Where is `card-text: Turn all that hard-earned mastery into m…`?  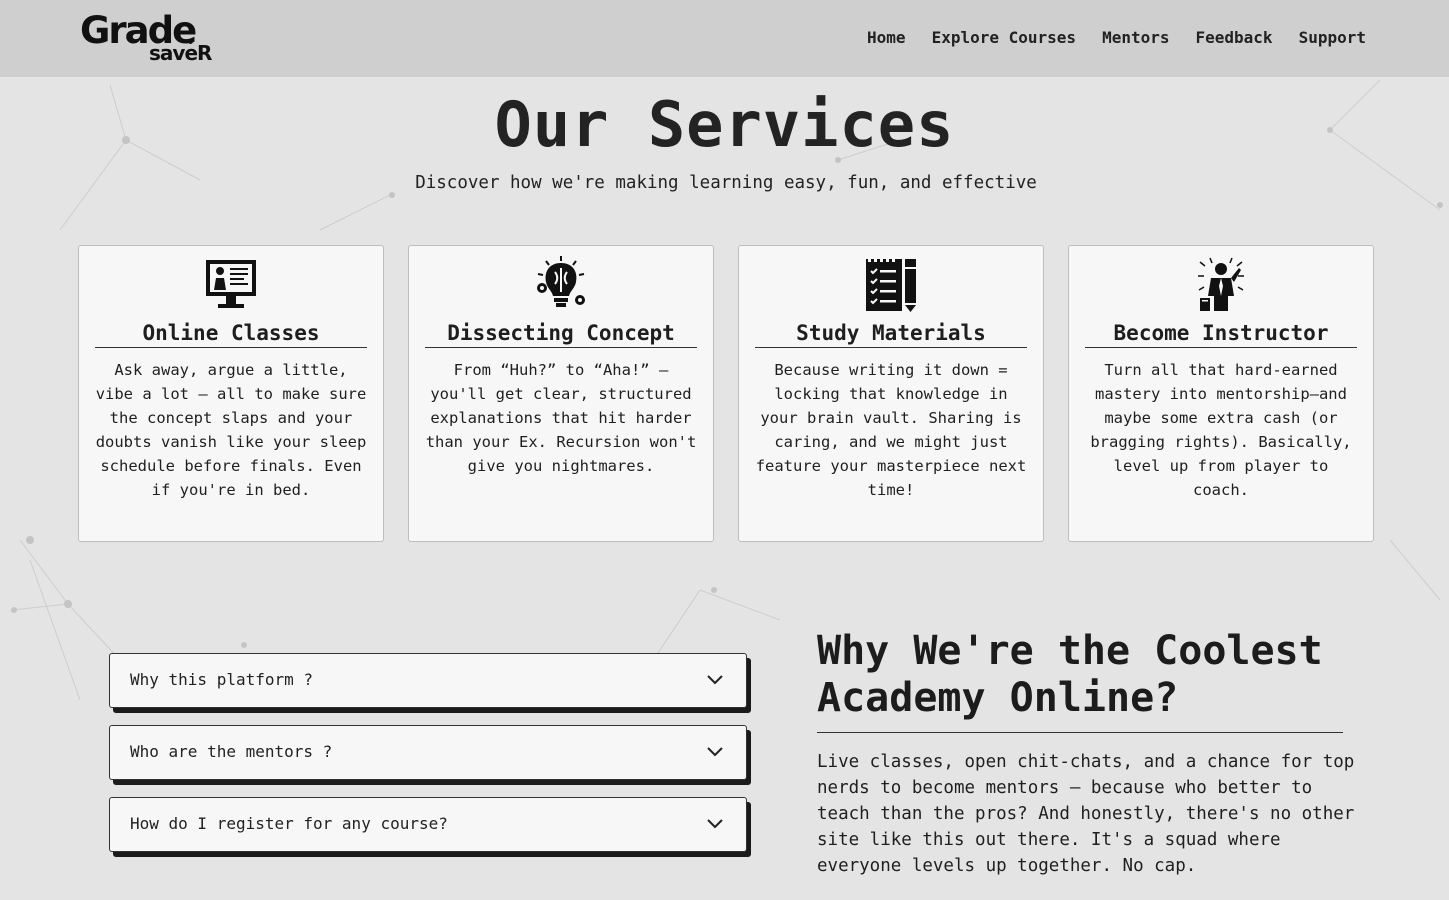 card-text: Turn all that hard-earned mastery into m… is located at coordinates (1221, 430).